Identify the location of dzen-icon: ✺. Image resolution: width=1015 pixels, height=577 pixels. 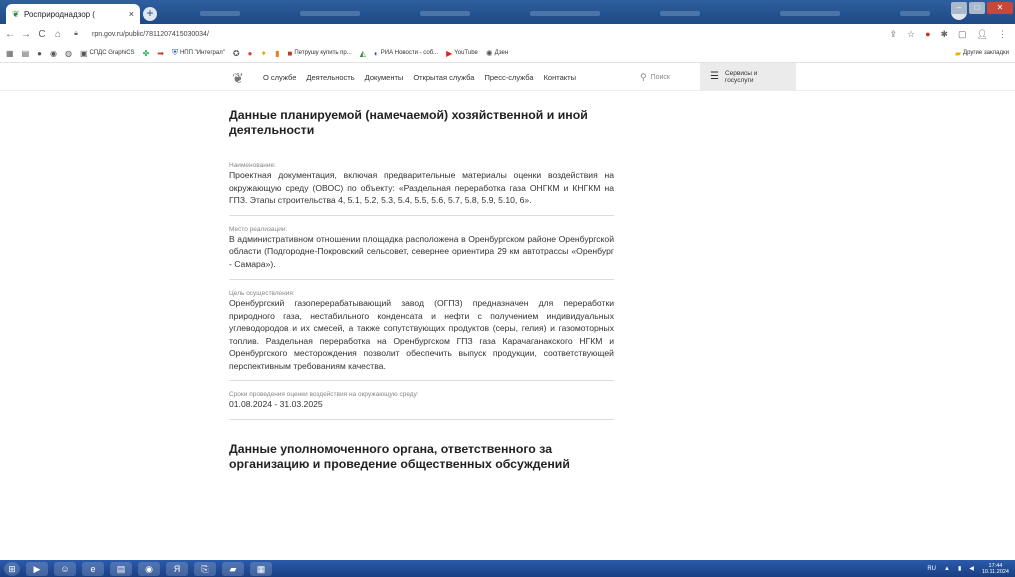
(489, 53).